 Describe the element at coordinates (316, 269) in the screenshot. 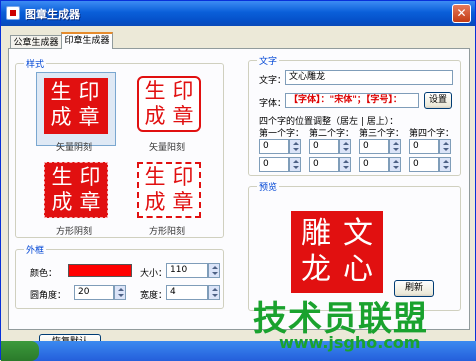

I see `preview-char: 龙` at that location.